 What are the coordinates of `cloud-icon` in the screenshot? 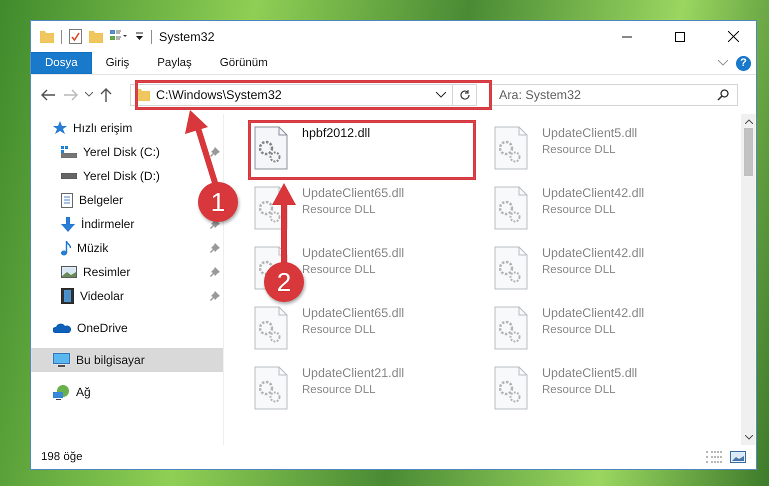 It's located at (62, 328).